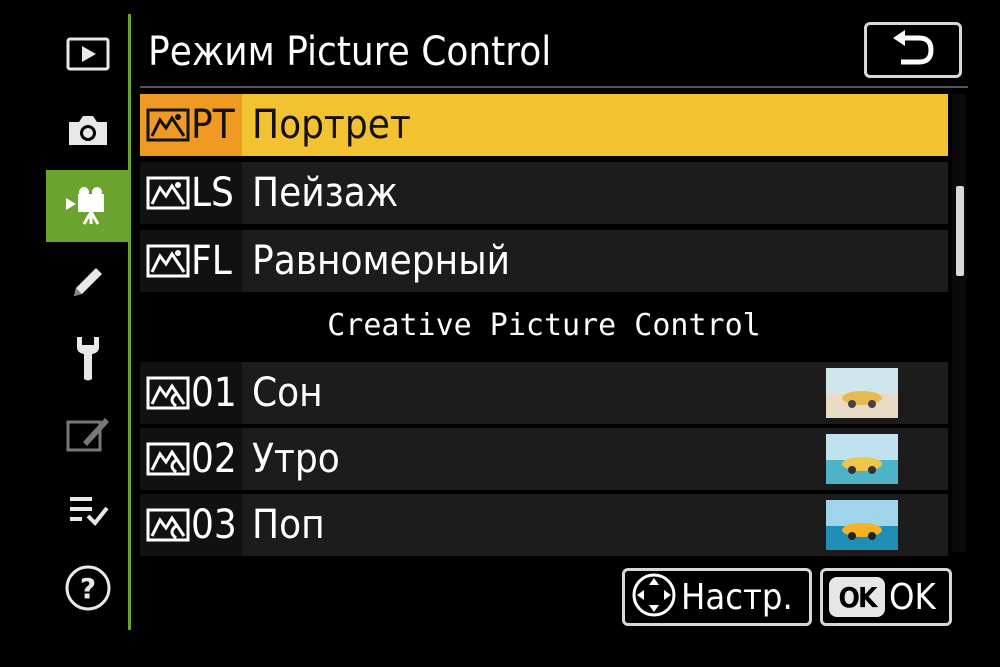 This screenshot has width=1000, height=667. What do you see at coordinates (959, 323) in the screenshot?
I see `scrollbar-track` at bounding box center [959, 323].